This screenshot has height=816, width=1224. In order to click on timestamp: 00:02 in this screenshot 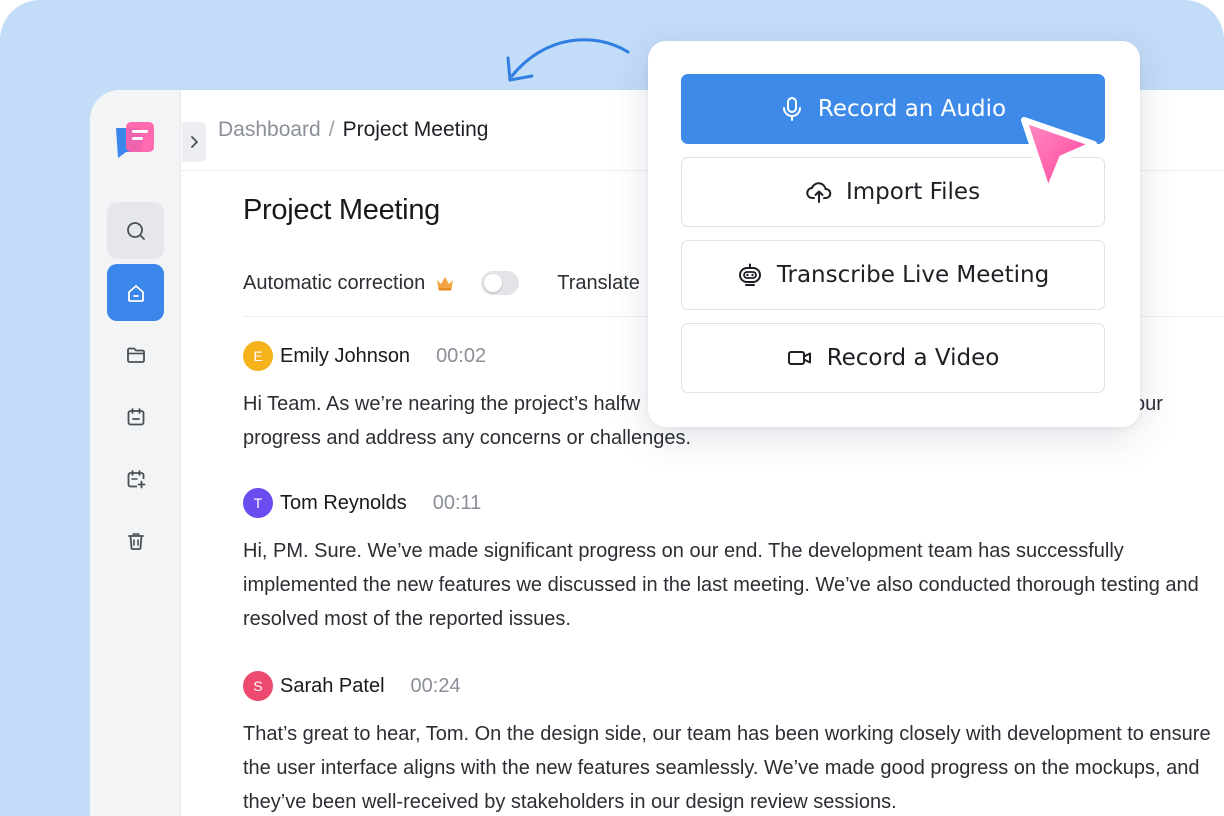, I will do `click(461, 356)`.